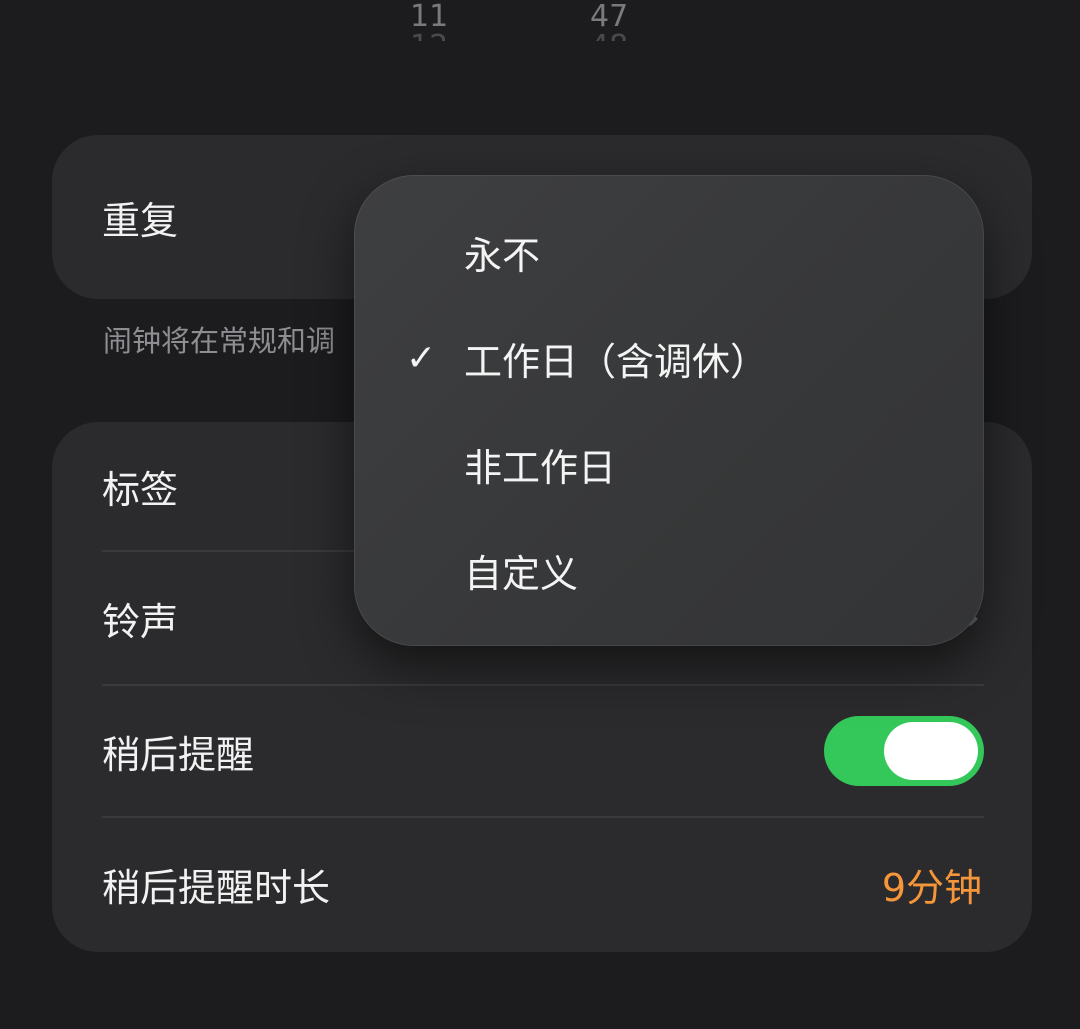  Describe the element at coordinates (140, 621) in the screenshot. I see `ringtone-label: 铃声` at that location.